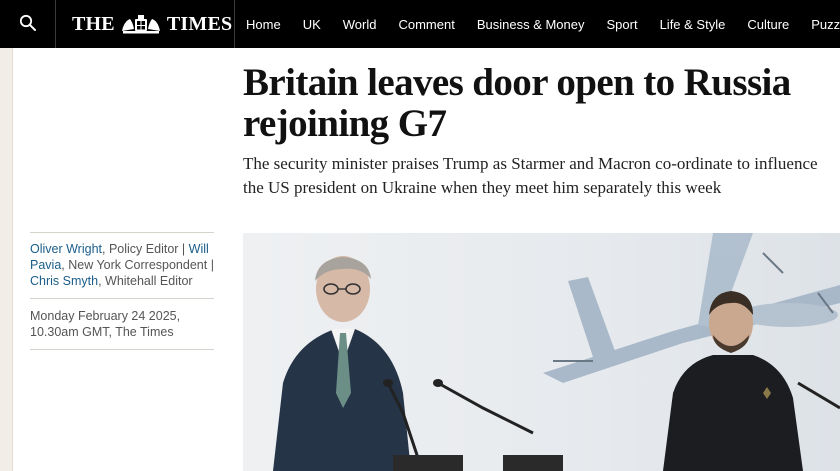 The height and width of the screenshot is (471, 840). What do you see at coordinates (360, 24) in the screenshot?
I see `nav-item-world: World` at bounding box center [360, 24].